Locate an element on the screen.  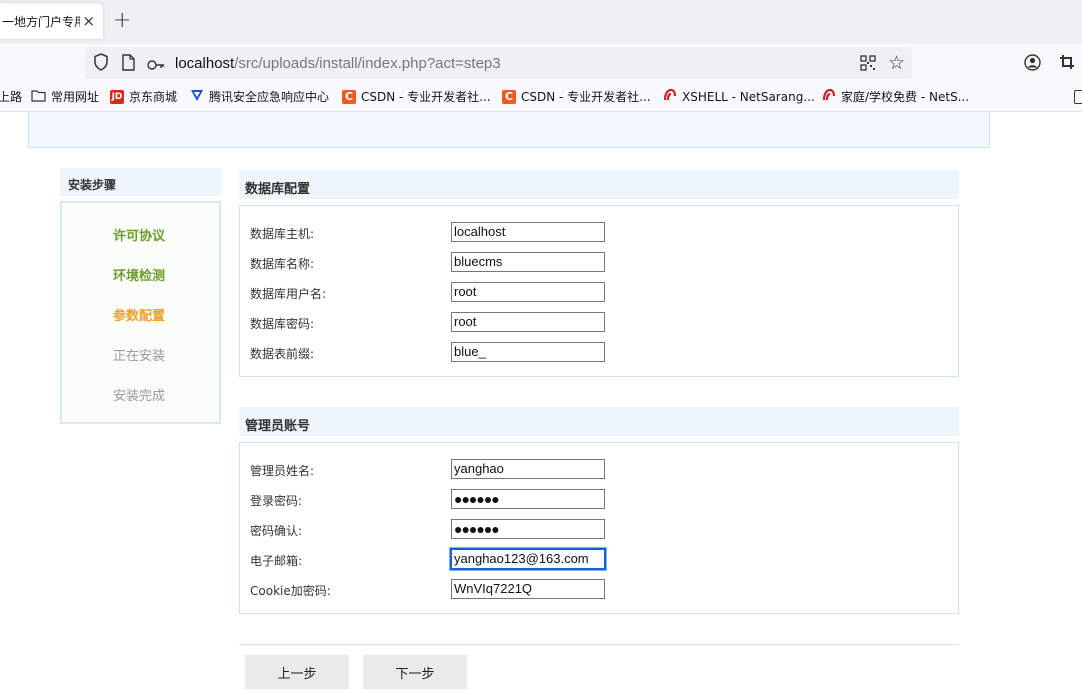
db-name-label: 数据库名称: is located at coordinates (282, 264).